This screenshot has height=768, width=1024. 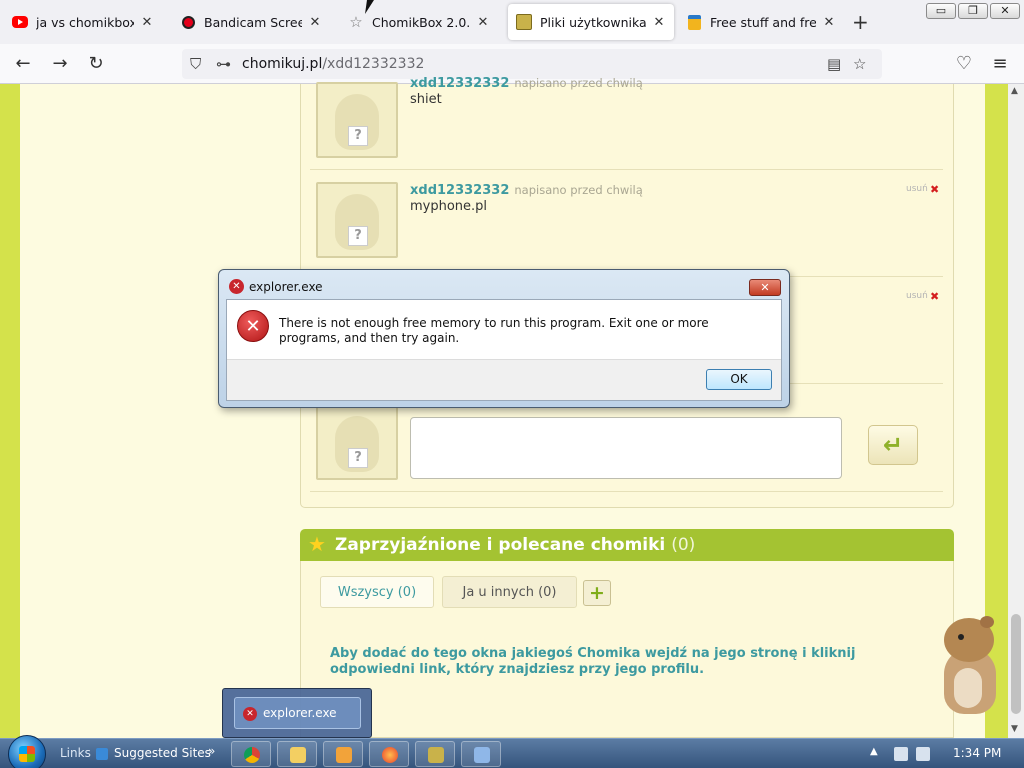 I want to click on submit-comment-button: ↵, so click(x=893, y=445).